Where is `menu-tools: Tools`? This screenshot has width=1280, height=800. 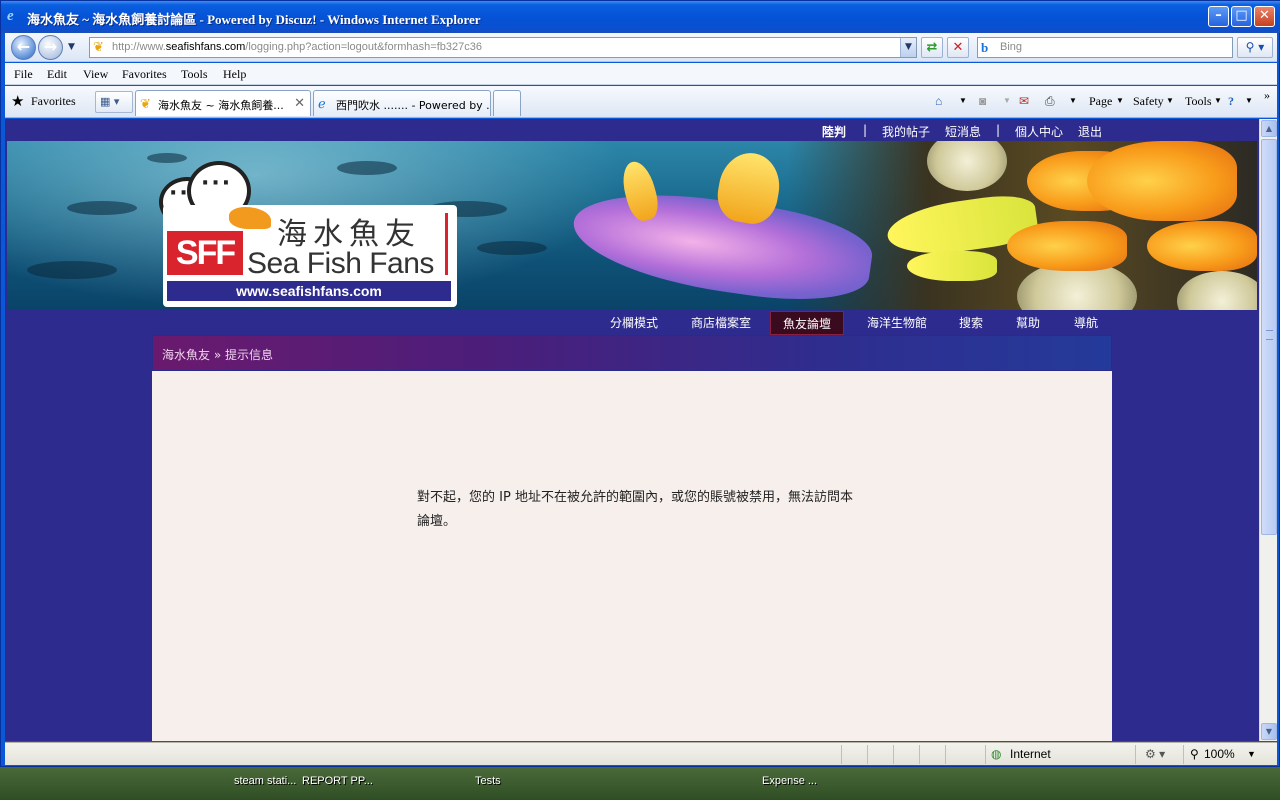 menu-tools: Tools is located at coordinates (194, 74).